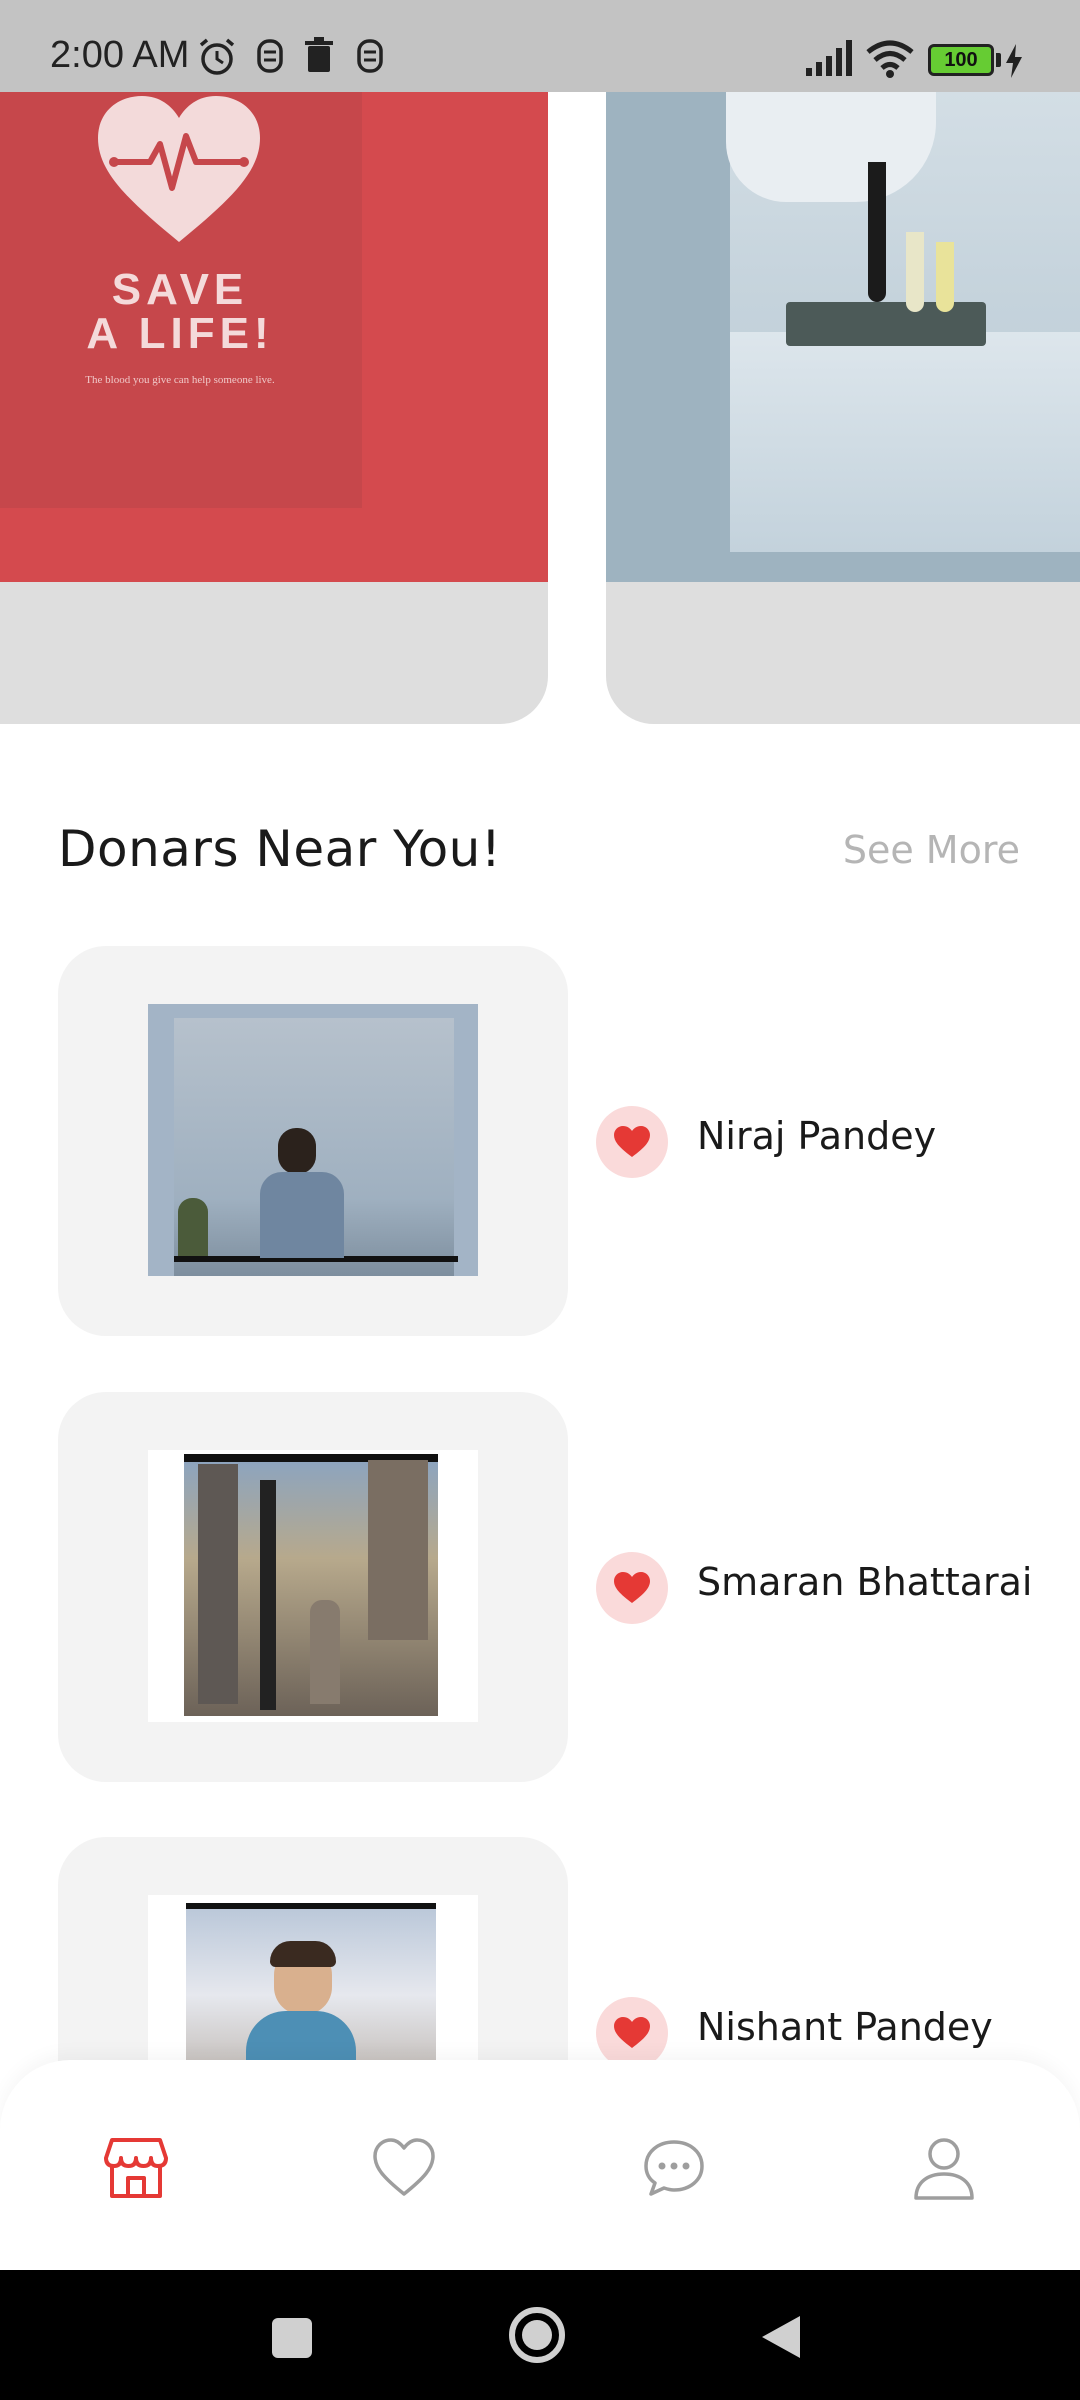  Describe the element at coordinates (136, 2168) in the screenshot. I see `store-icon` at that location.